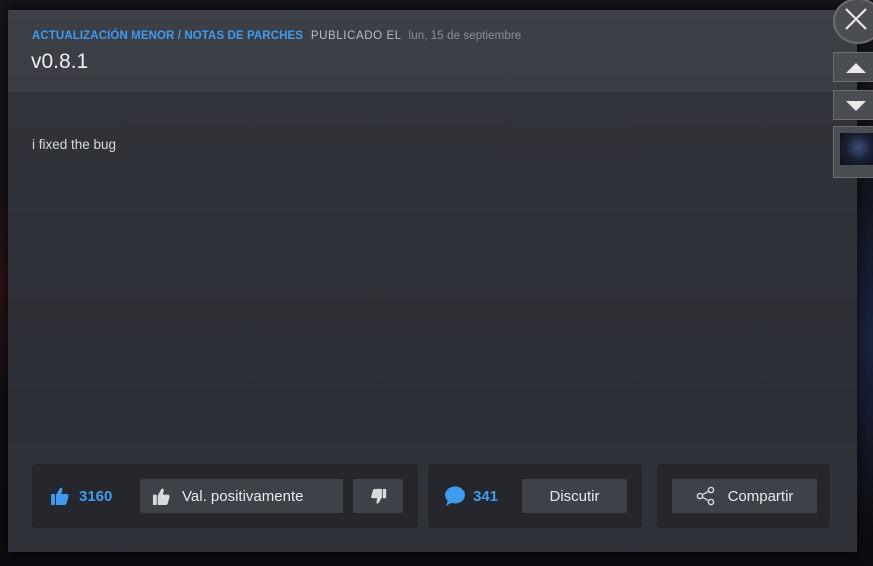 This screenshot has width=873, height=566. What do you see at coordinates (856, 149) in the screenshot?
I see `thumbnail-image` at bounding box center [856, 149].